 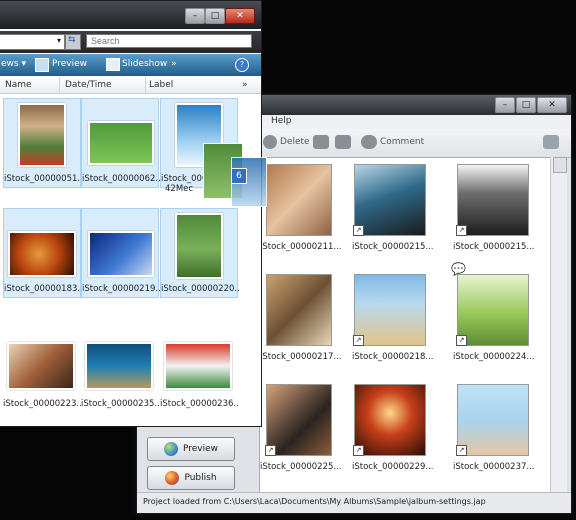 I want to click on address-field: ▾, so click(x=32, y=42).